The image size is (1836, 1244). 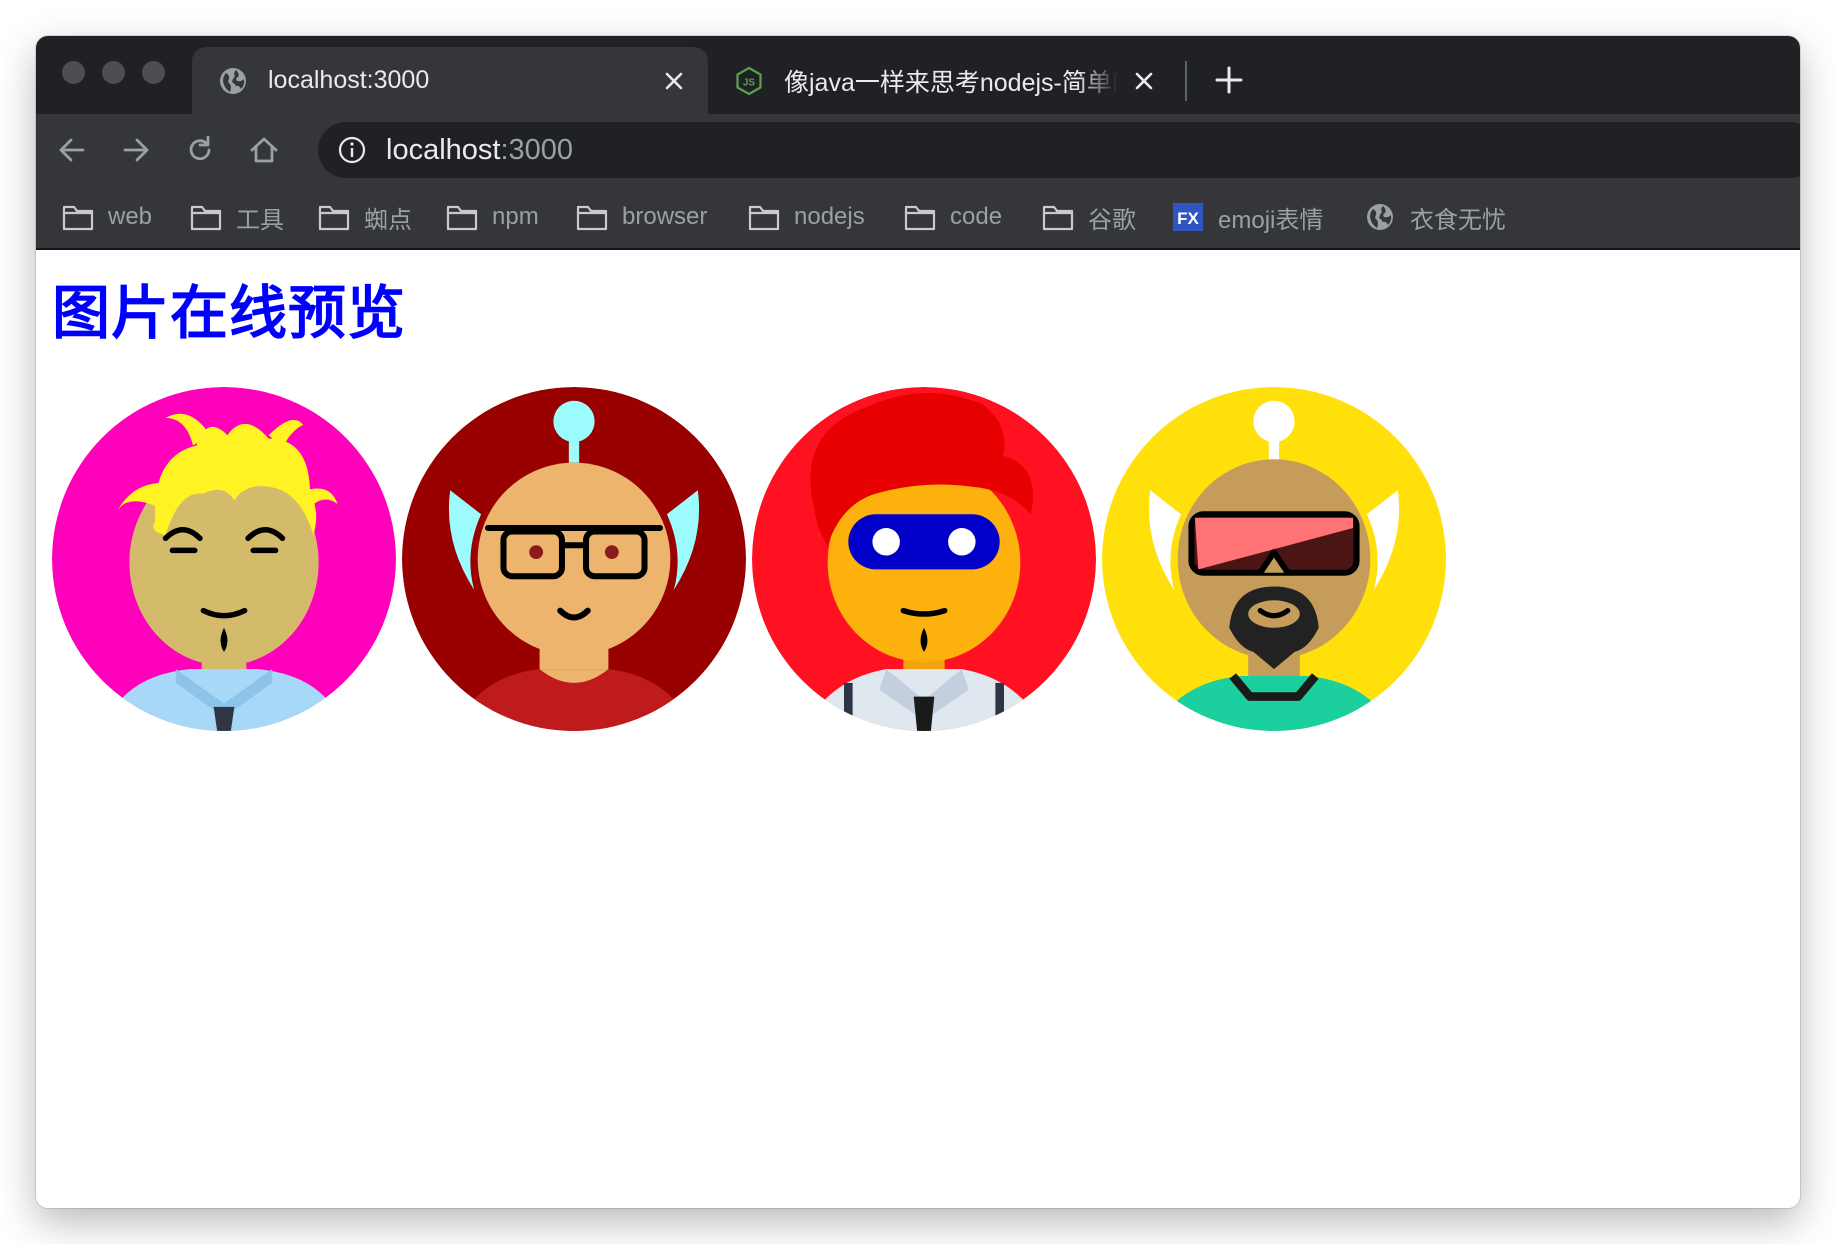 What do you see at coordinates (443, 150) in the screenshot?
I see `url-host: localhost` at bounding box center [443, 150].